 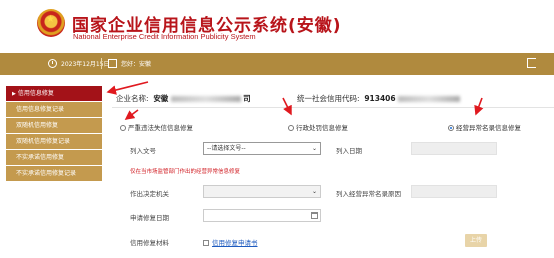 I want to click on sidebar-item-false-promise-repair: 不实承诺信用修复, so click(x=54, y=157).